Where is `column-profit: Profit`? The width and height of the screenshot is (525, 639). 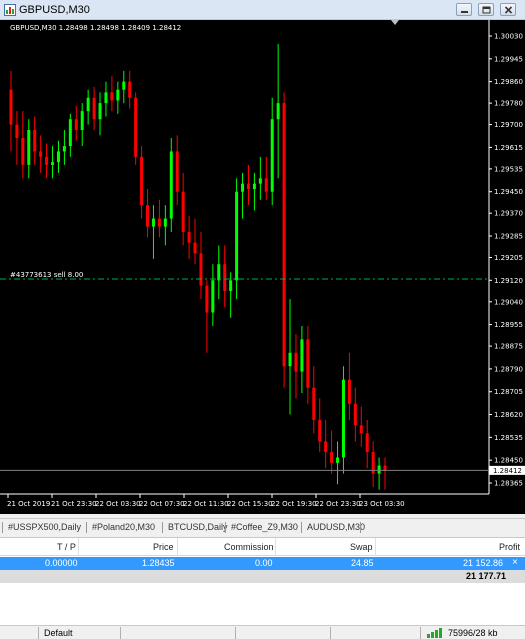
column-profit: Profit is located at coordinates (509, 547).